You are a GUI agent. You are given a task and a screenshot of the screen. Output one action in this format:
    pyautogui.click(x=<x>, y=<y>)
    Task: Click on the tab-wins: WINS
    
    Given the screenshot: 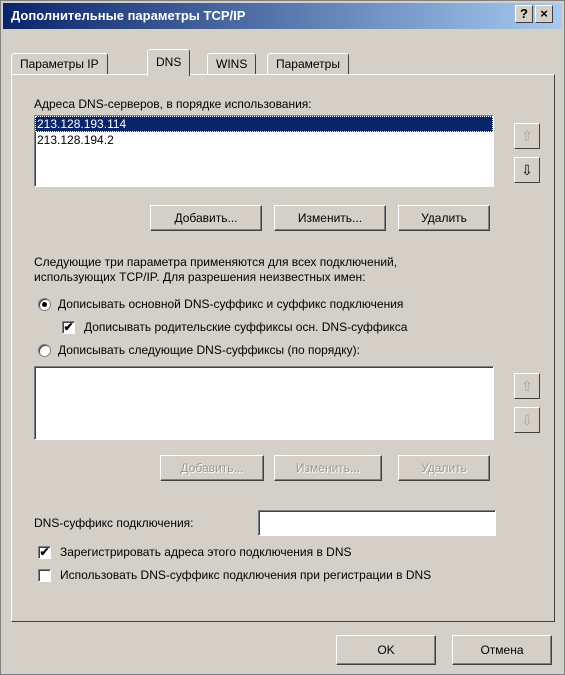 What is the action you would take?
    pyautogui.click(x=232, y=64)
    